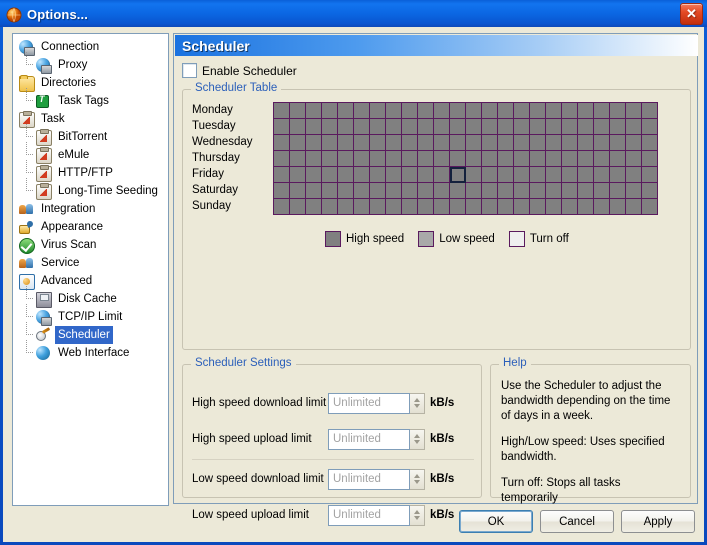  What do you see at coordinates (189, 70) in the screenshot?
I see `enable-scheduler-checkbox` at bounding box center [189, 70].